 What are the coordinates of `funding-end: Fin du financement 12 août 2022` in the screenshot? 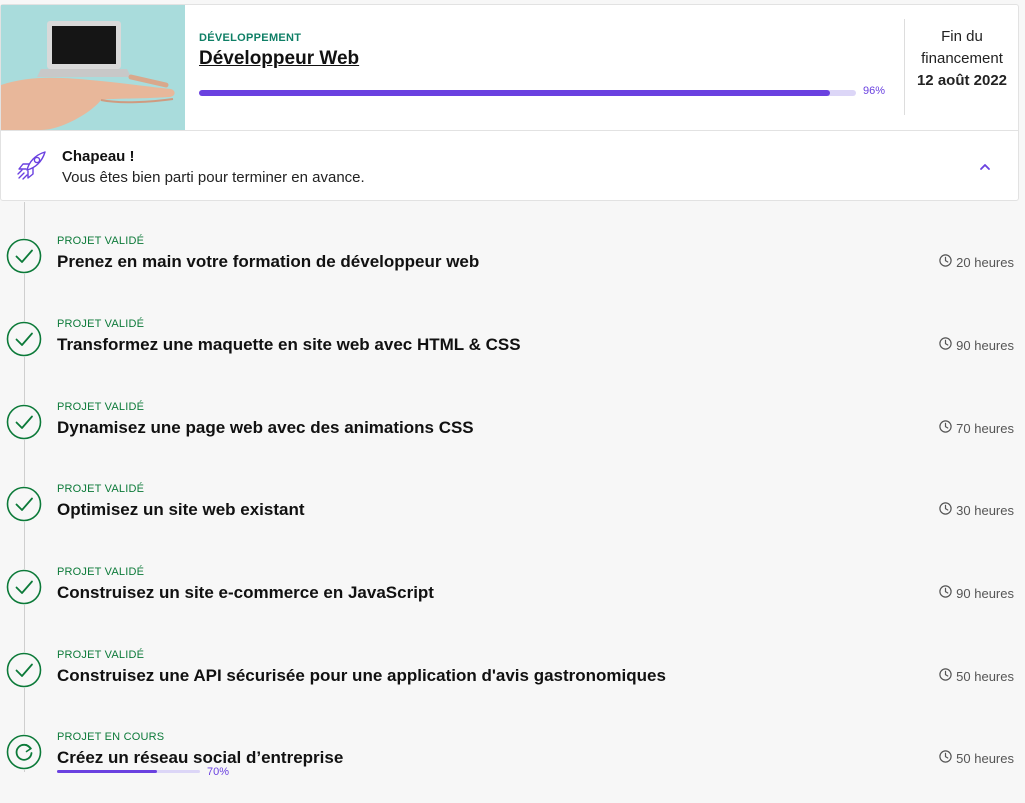 It's located at (962, 59).